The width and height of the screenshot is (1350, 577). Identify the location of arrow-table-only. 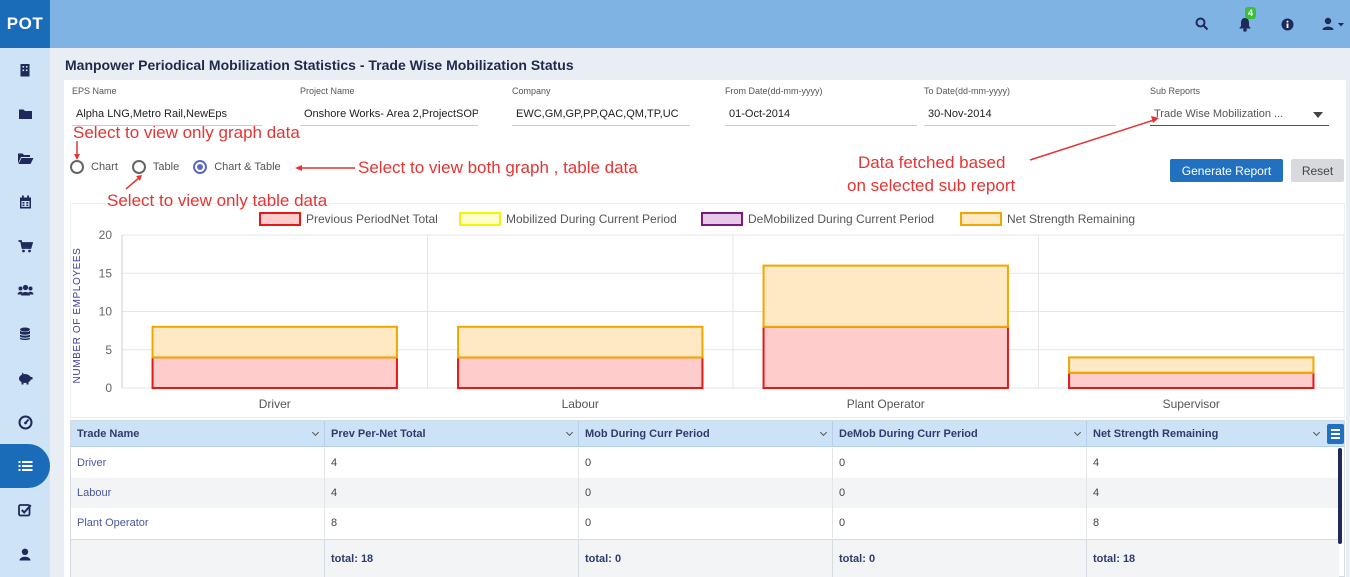
(133, 183).